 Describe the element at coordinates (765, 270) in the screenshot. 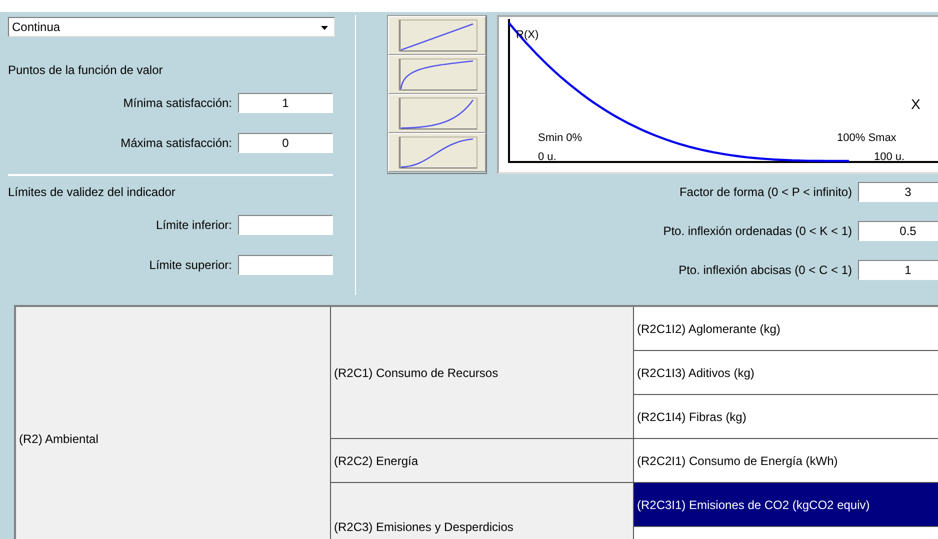

I see `field-label: Pto. inflexión abcisas (0 < C < 1)` at that location.